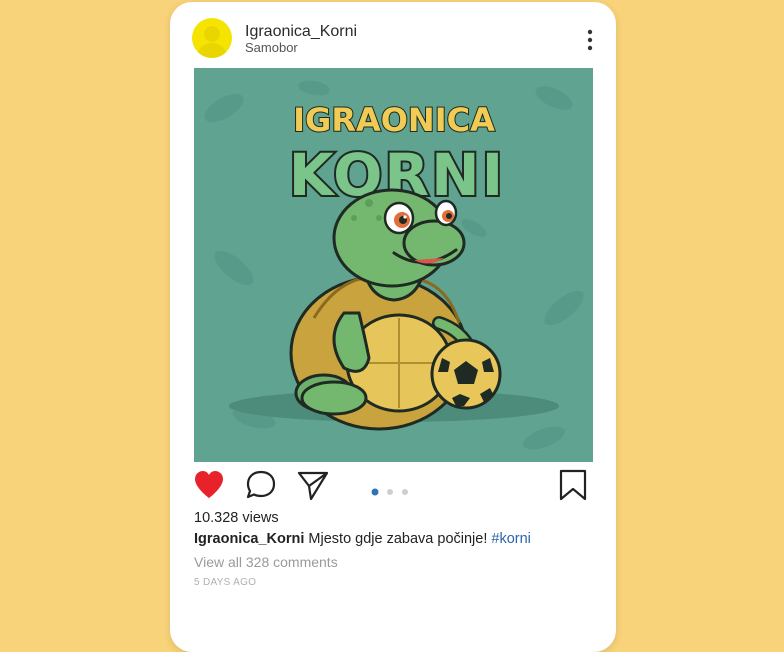 Image resolution: width=784 pixels, height=652 pixels. I want to click on post-timestamp: 5 DAYS AGO, so click(225, 582).